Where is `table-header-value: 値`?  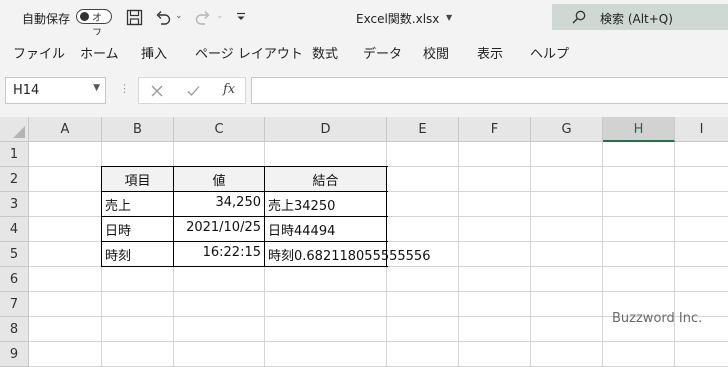
table-header-value: 値 is located at coordinates (219, 179).